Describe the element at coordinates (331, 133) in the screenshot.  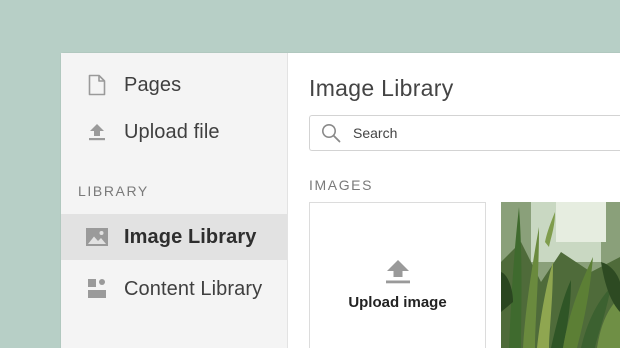
I see `search-icon` at that location.